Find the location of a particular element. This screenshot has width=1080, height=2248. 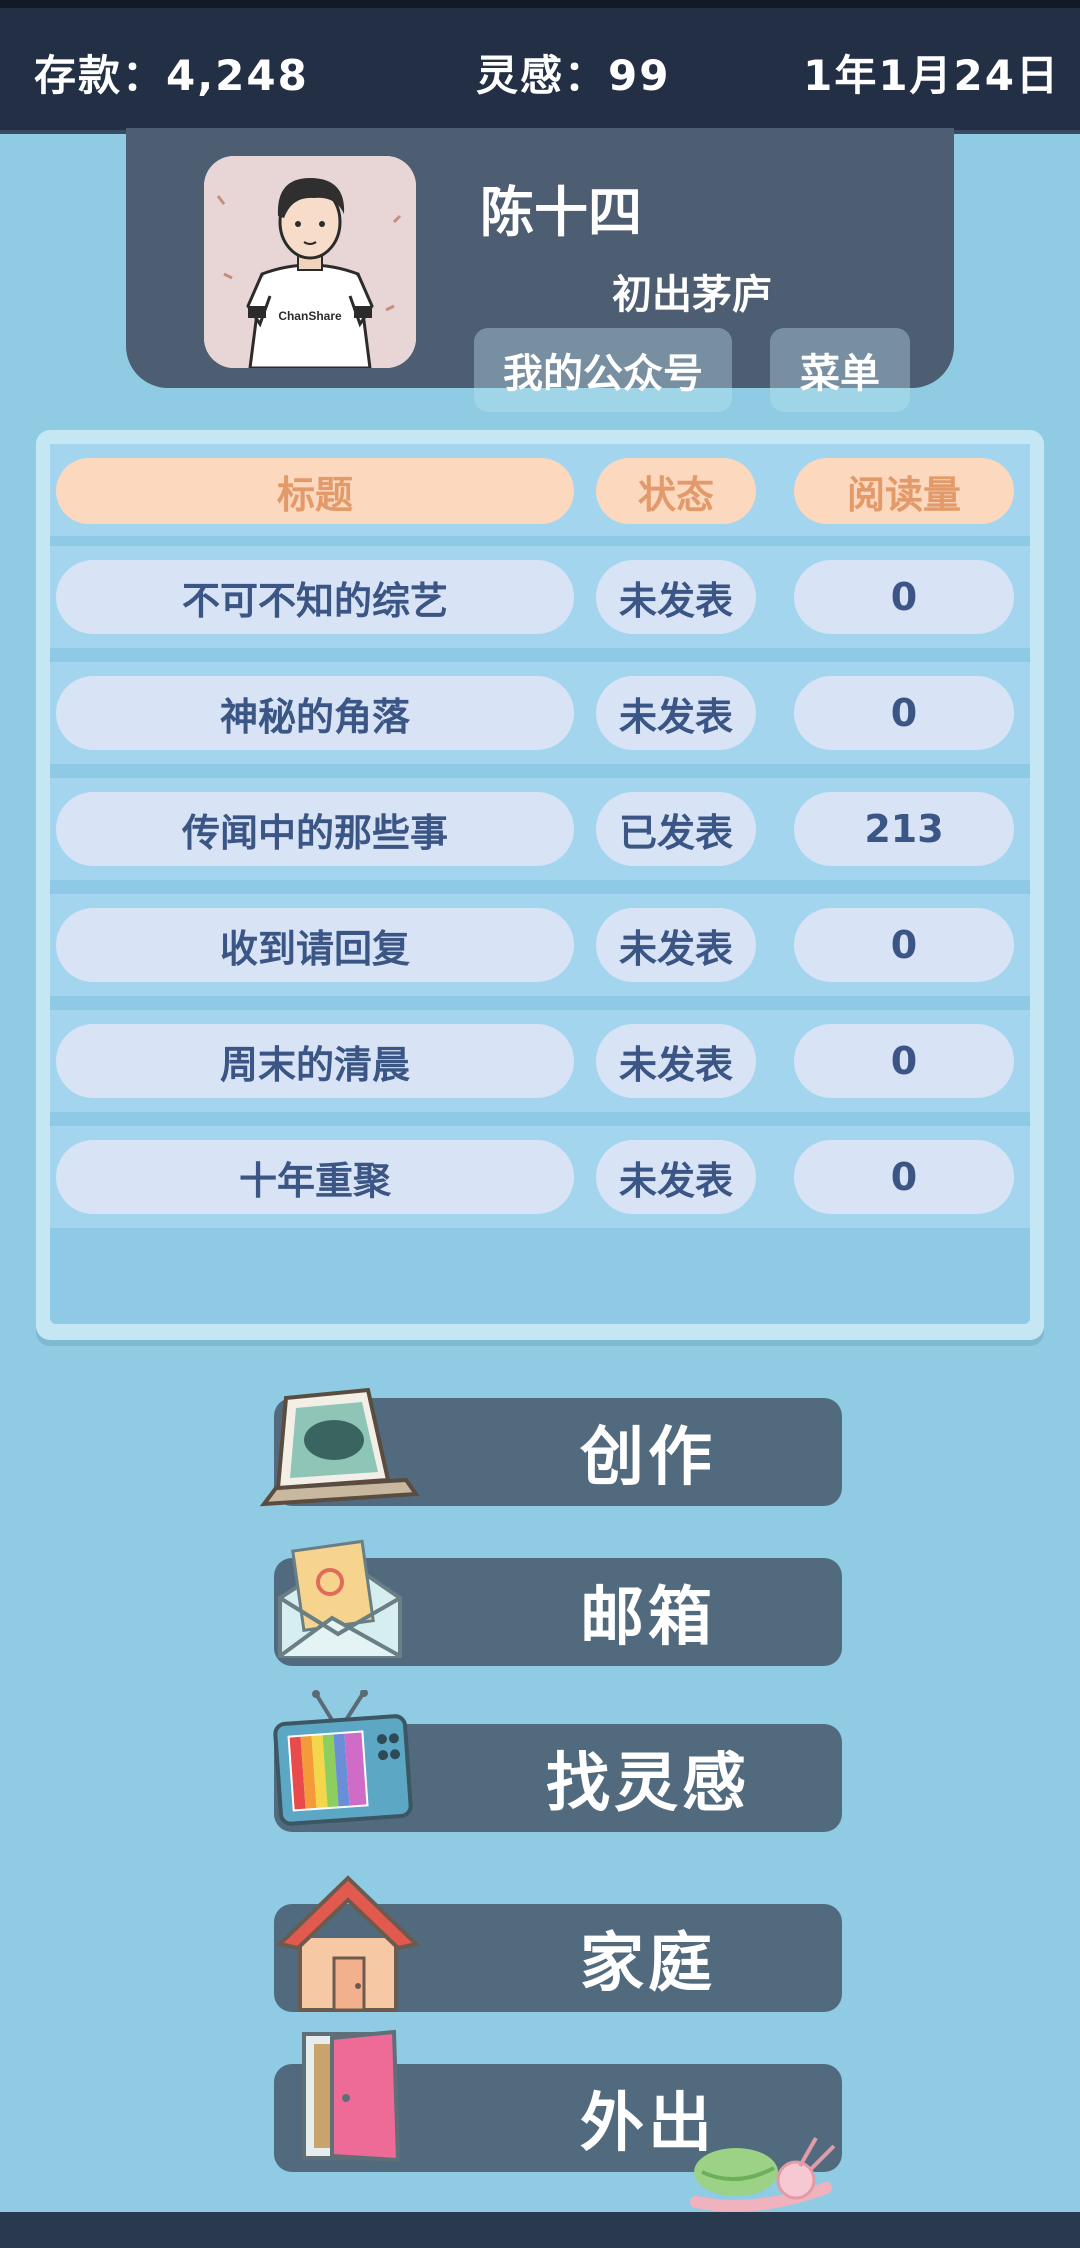

table-row: 不可不知的综艺 未发表 0 is located at coordinates (540, 597).